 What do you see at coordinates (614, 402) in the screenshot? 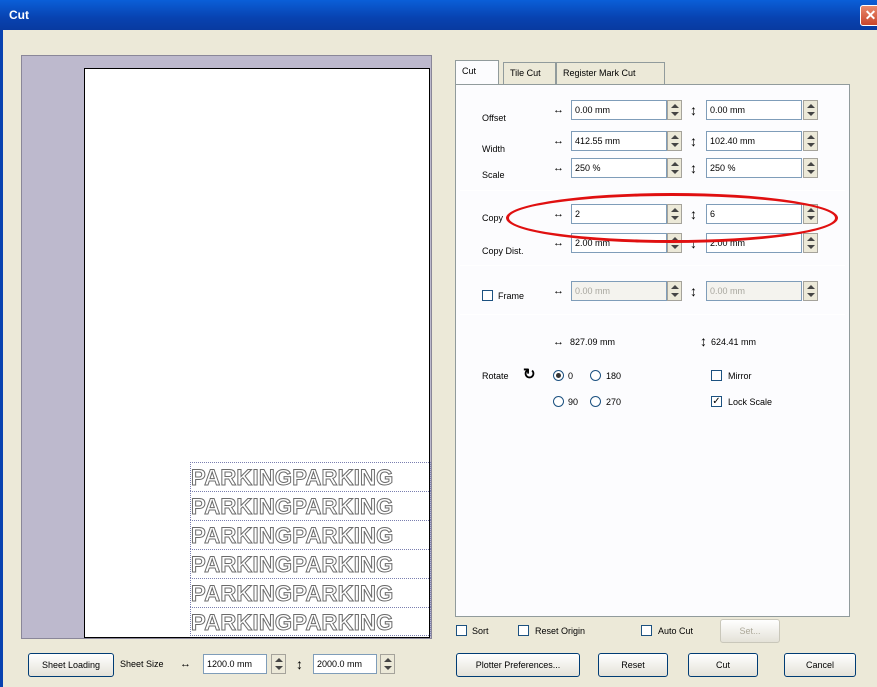
I see `rotate-270-label: 270` at bounding box center [614, 402].